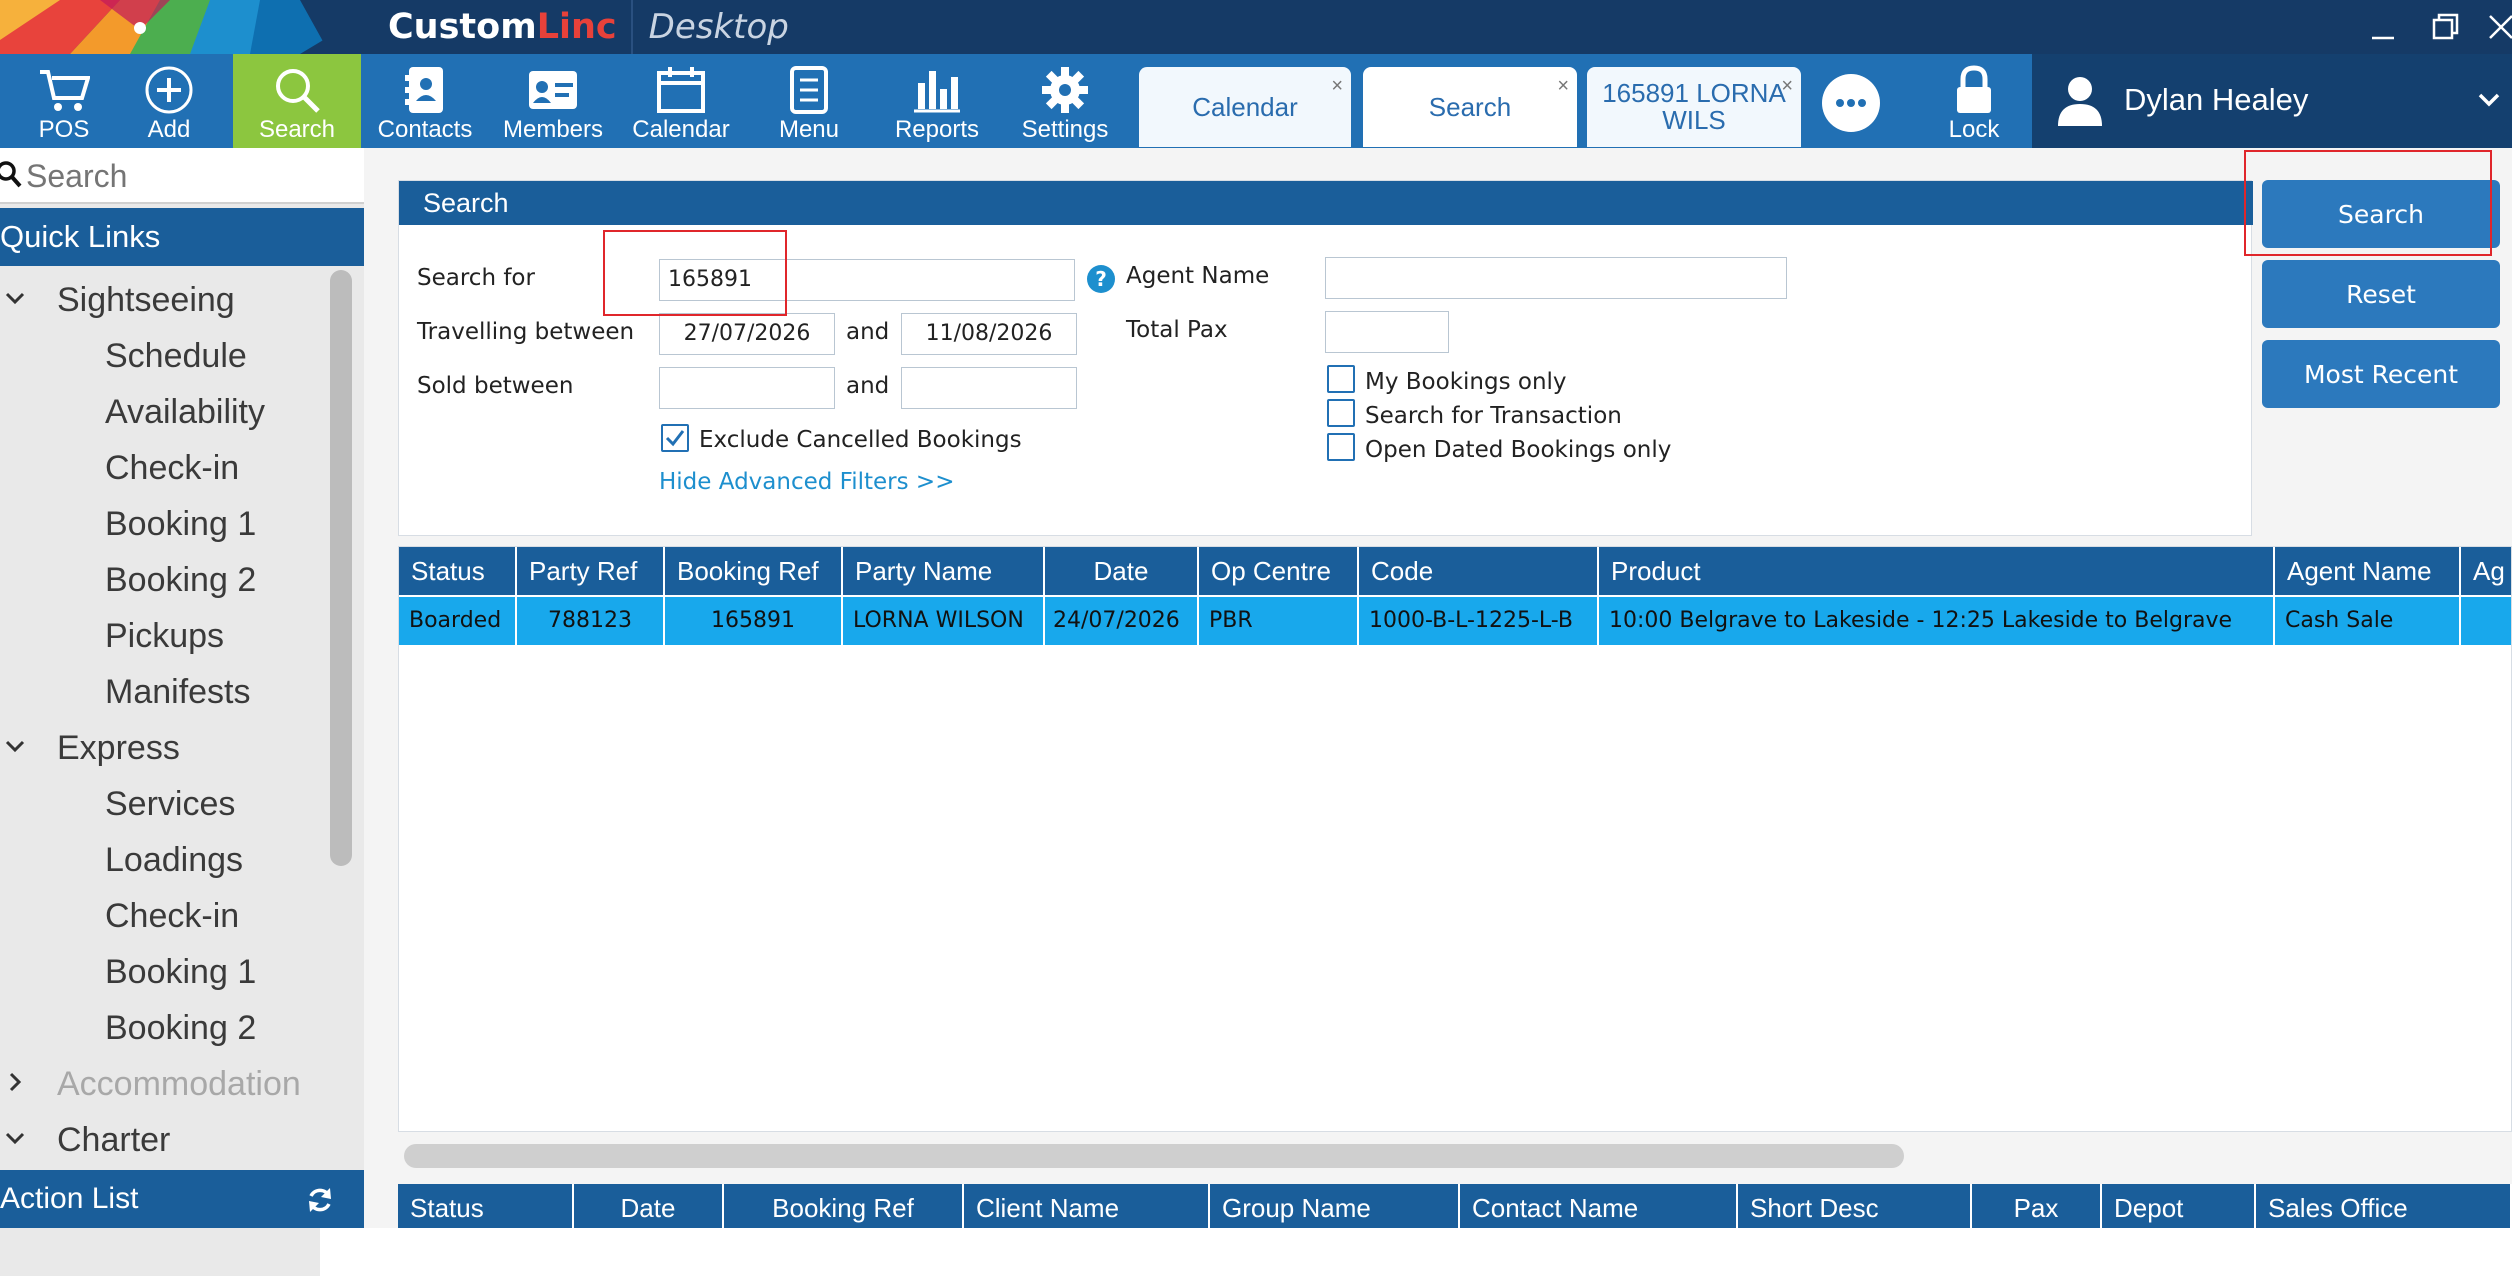 This screenshot has height=1276, width=2512. I want to click on user-menu: Dylan Healey, so click(2272, 101).